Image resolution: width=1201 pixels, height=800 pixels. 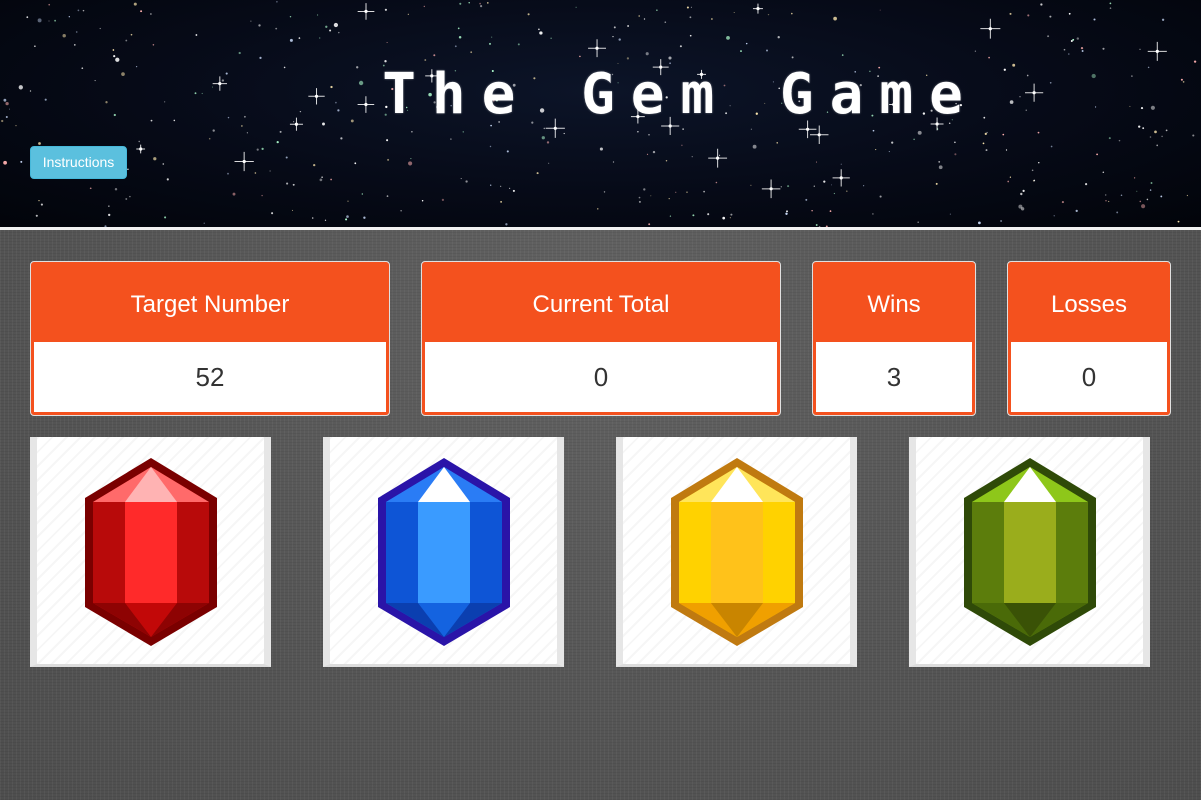 What do you see at coordinates (210, 338) in the screenshot?
I see `target-number-panel: Target Number 52` at bounding box center [210, 338].